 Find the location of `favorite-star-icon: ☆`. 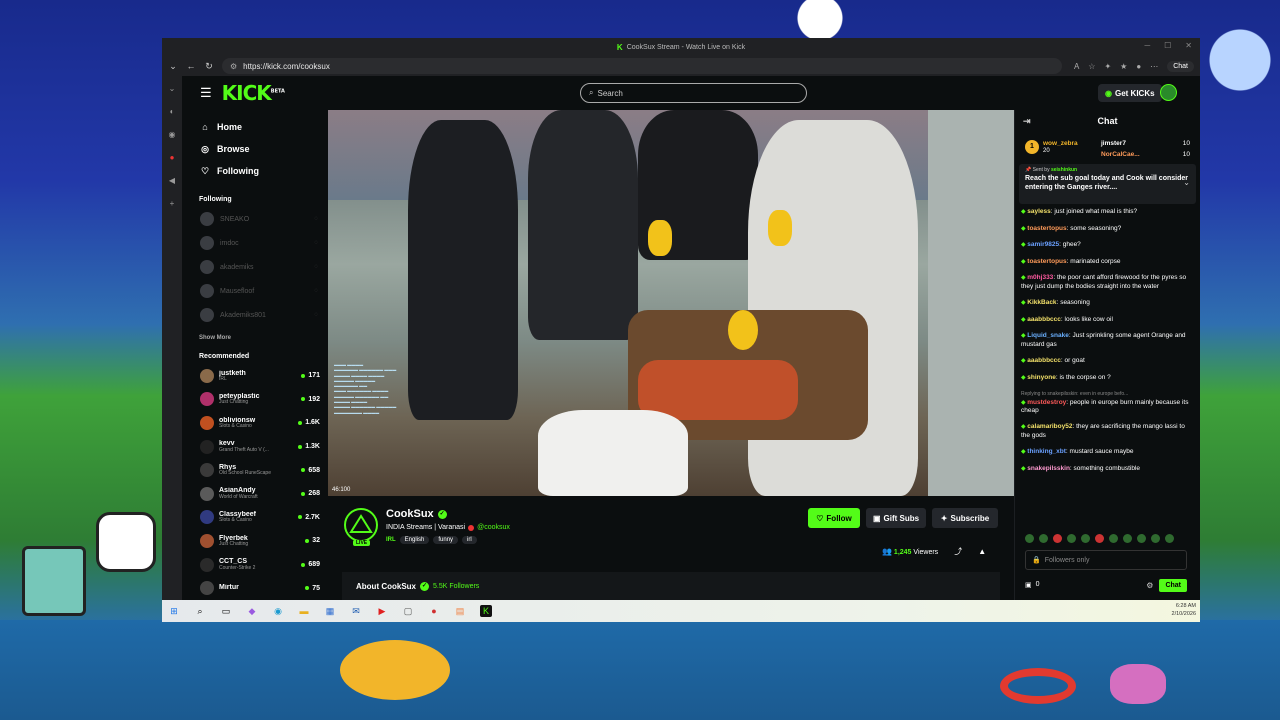

favorite-star-icon: ☆ is located at coordinates (1091, 66).